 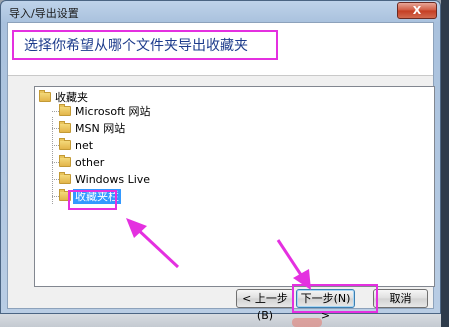 I want to click on arrow-to-next-icon, so click(x=293, y=264).